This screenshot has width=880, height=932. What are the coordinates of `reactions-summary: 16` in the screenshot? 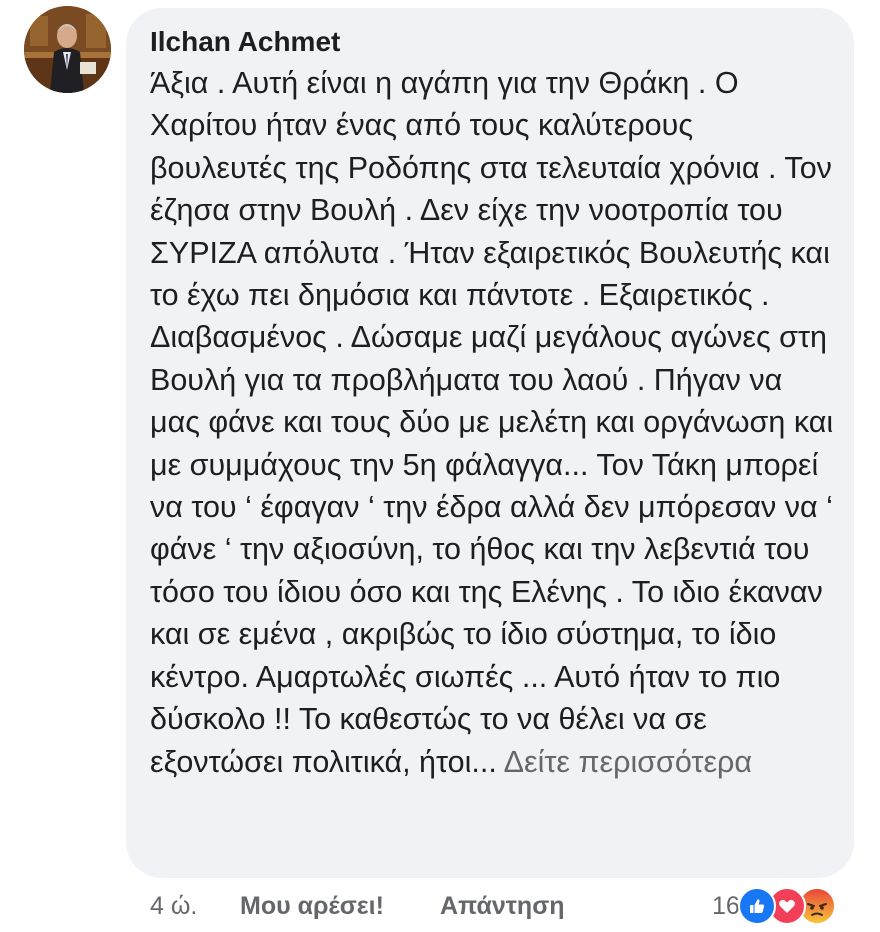 It's located at (774, 906).